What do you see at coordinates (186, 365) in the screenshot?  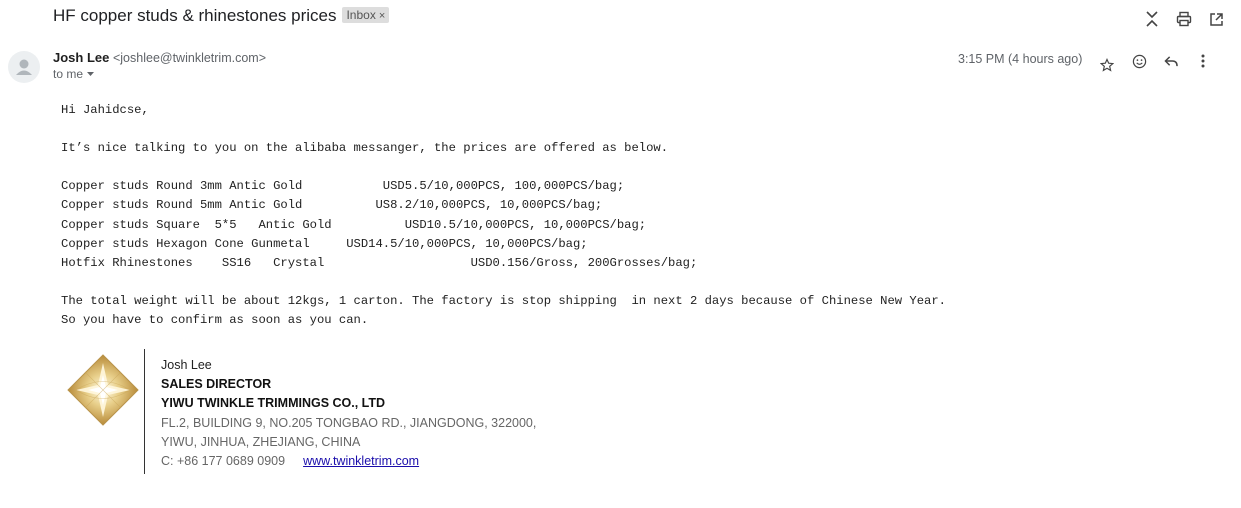 I see `signature-name: Josh Lee` at bounding box center [186, 365].